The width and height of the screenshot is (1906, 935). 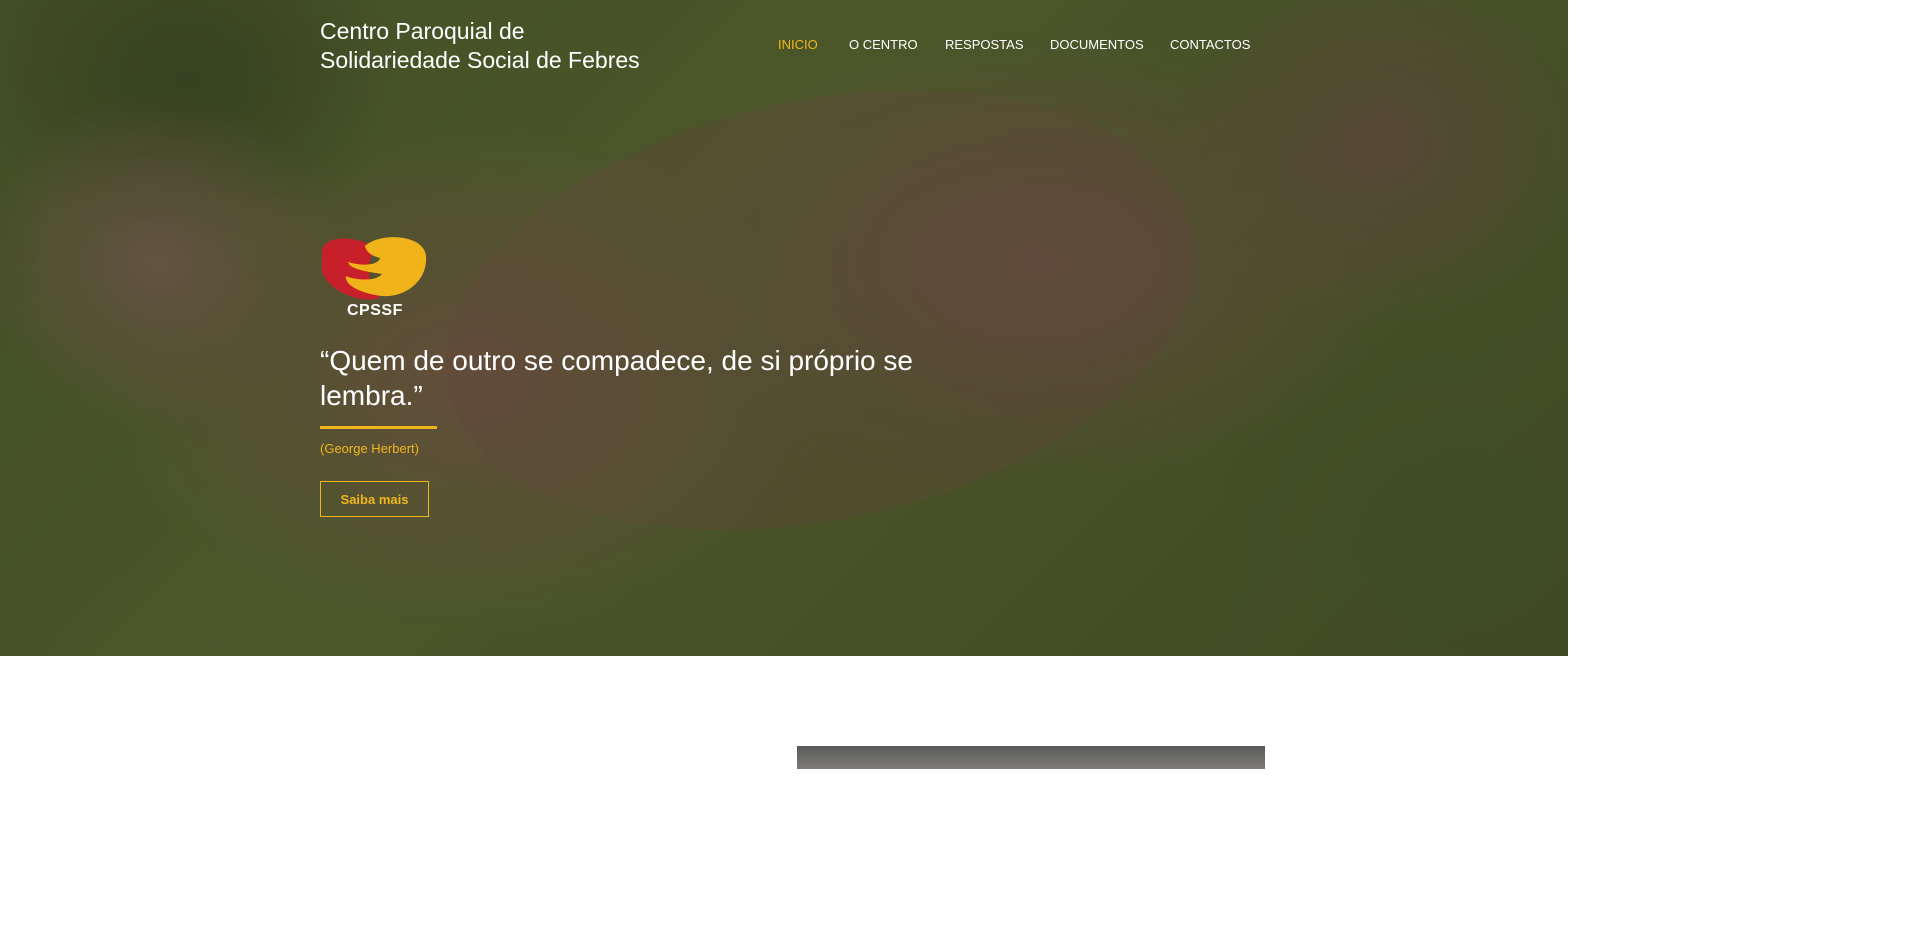 What do you see at coordinates (378, 427) in the screenshot?
I see `quote-divider` at bounding box center [378, 427].